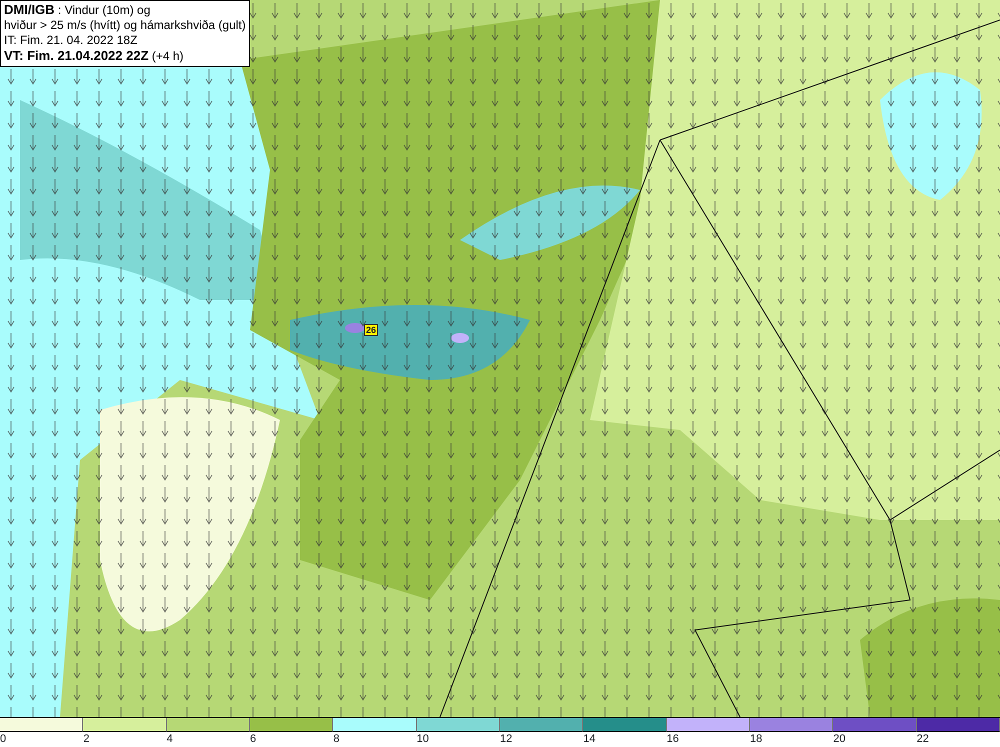 This screenshot has height=747, width=1000. I want to click on legend-label: 18, so click(756, 739).